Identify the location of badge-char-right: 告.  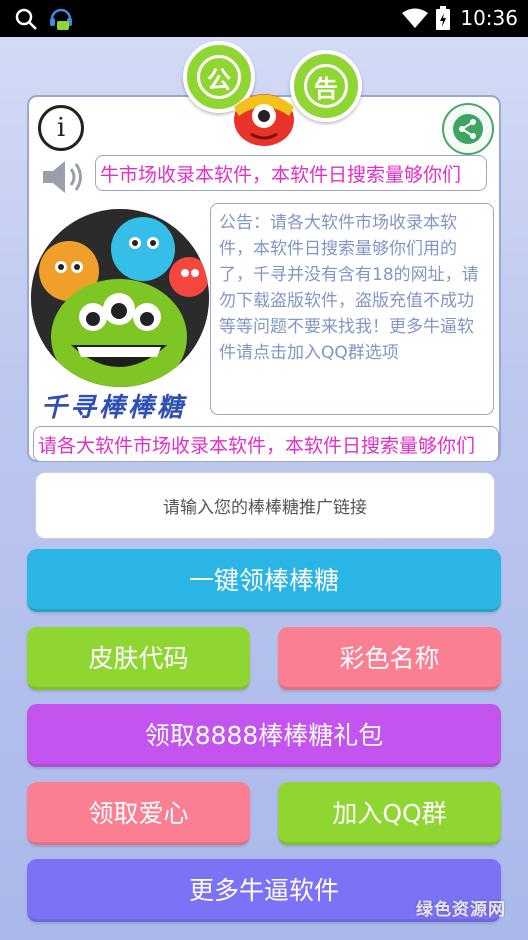
(326, 86).